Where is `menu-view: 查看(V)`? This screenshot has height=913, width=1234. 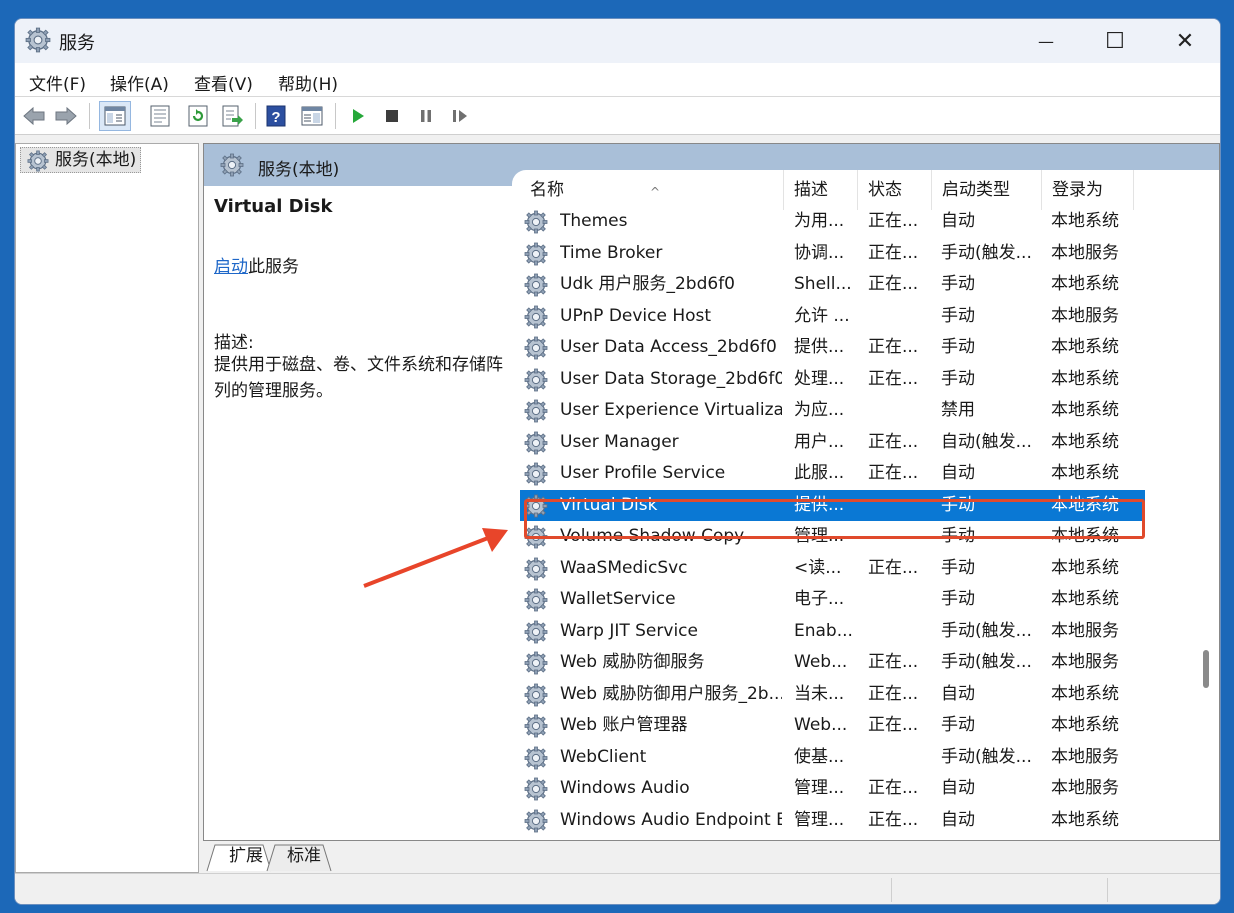
menu-view: 查看(V) is located at coordinates (223, 82).